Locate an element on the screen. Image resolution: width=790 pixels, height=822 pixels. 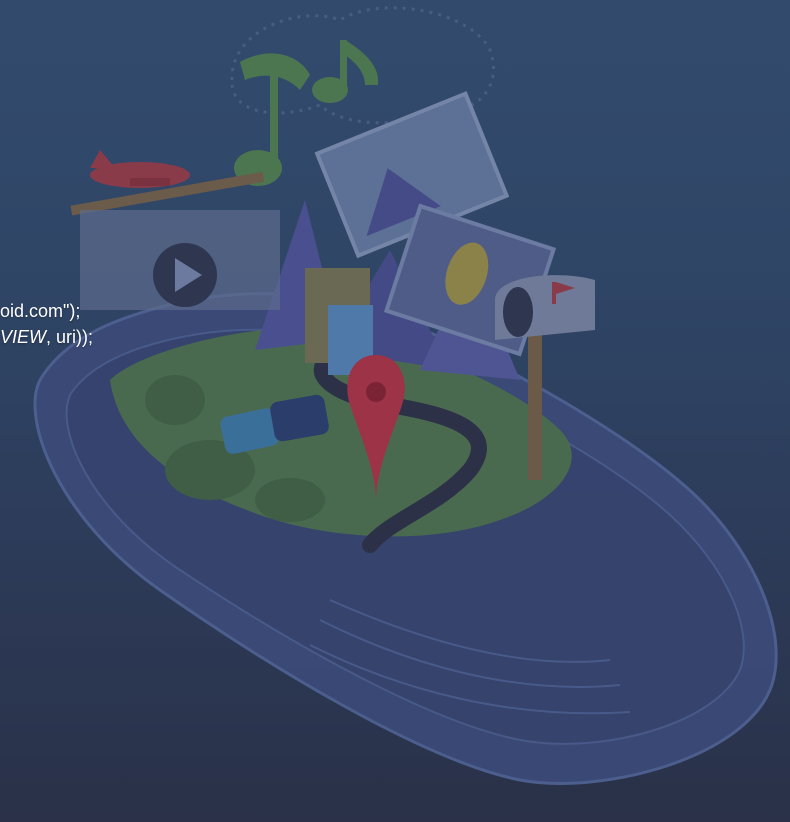
airplane-icon is located at coordinates (167, 183).